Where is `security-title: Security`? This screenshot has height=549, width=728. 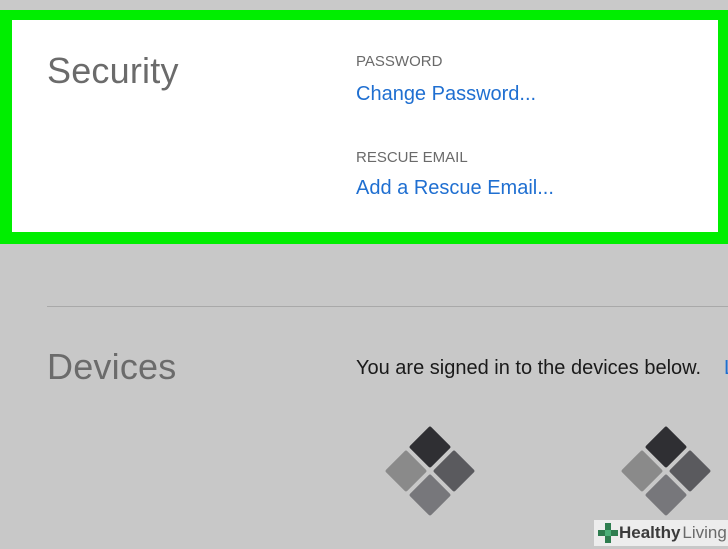 security-title: Security is located at coordinates (113, 70).